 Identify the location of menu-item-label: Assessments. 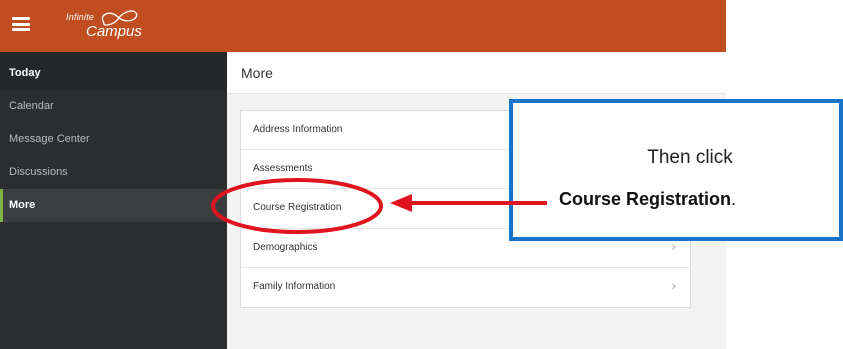
(283, 169).